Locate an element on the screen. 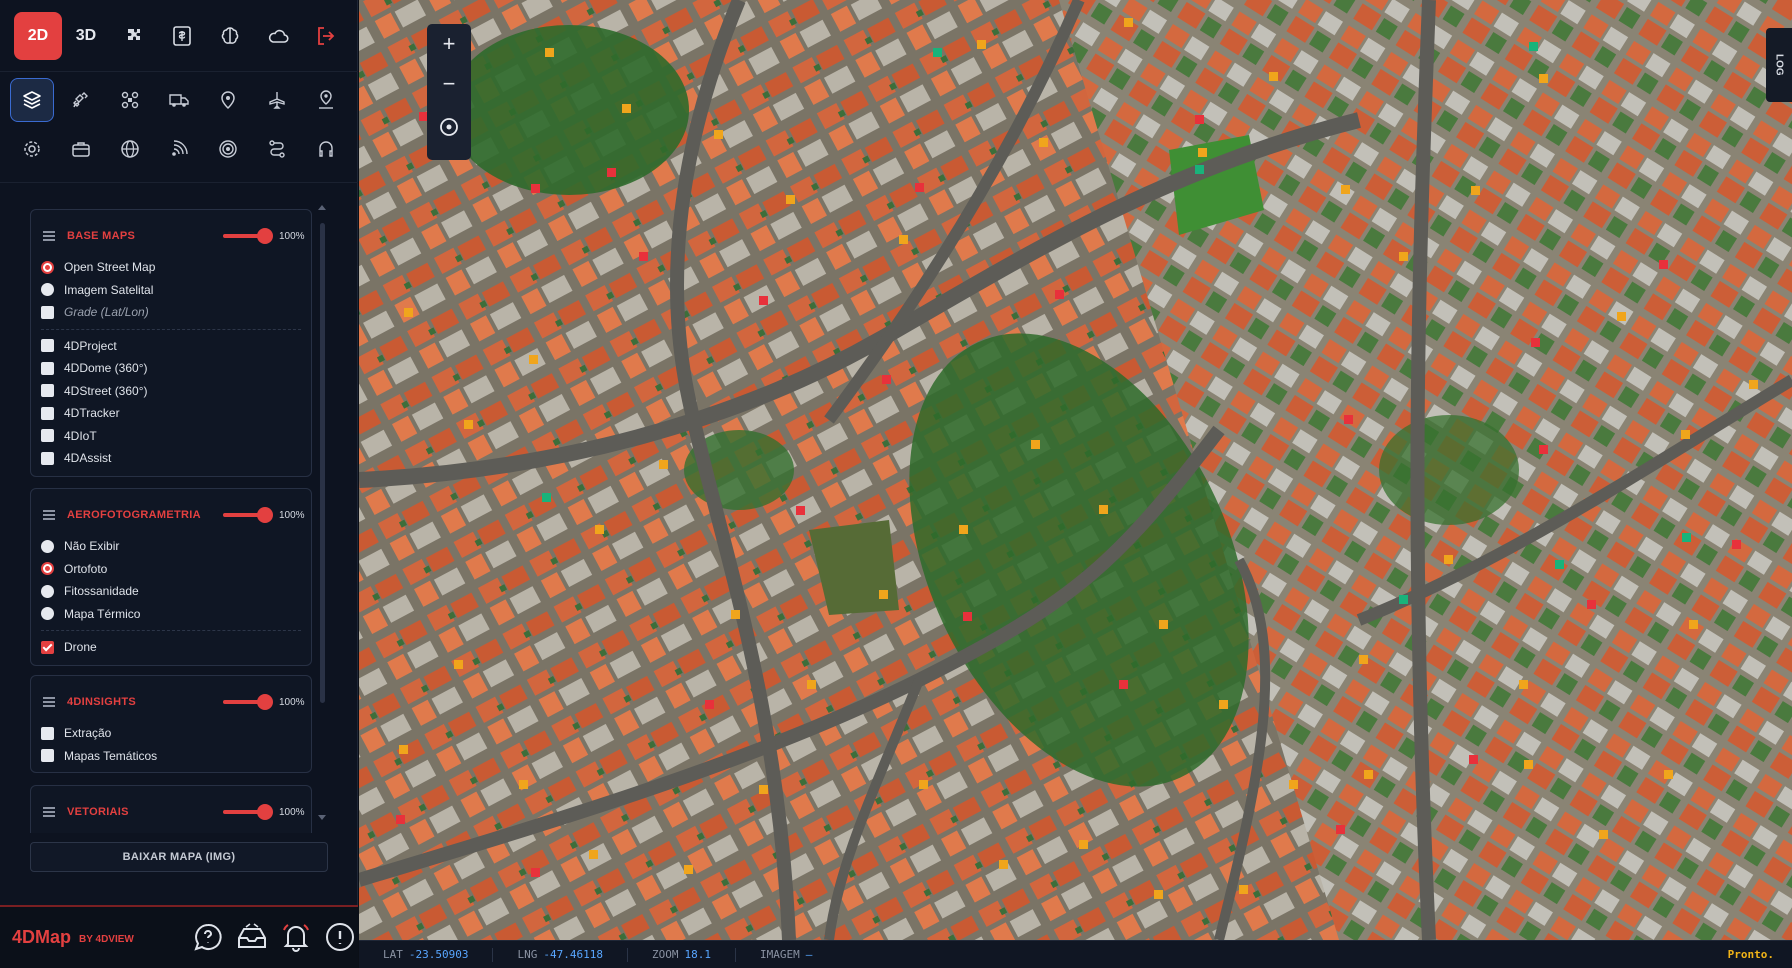  vetoriais-title: VETORIAIS is located at coordinates (98, 812).